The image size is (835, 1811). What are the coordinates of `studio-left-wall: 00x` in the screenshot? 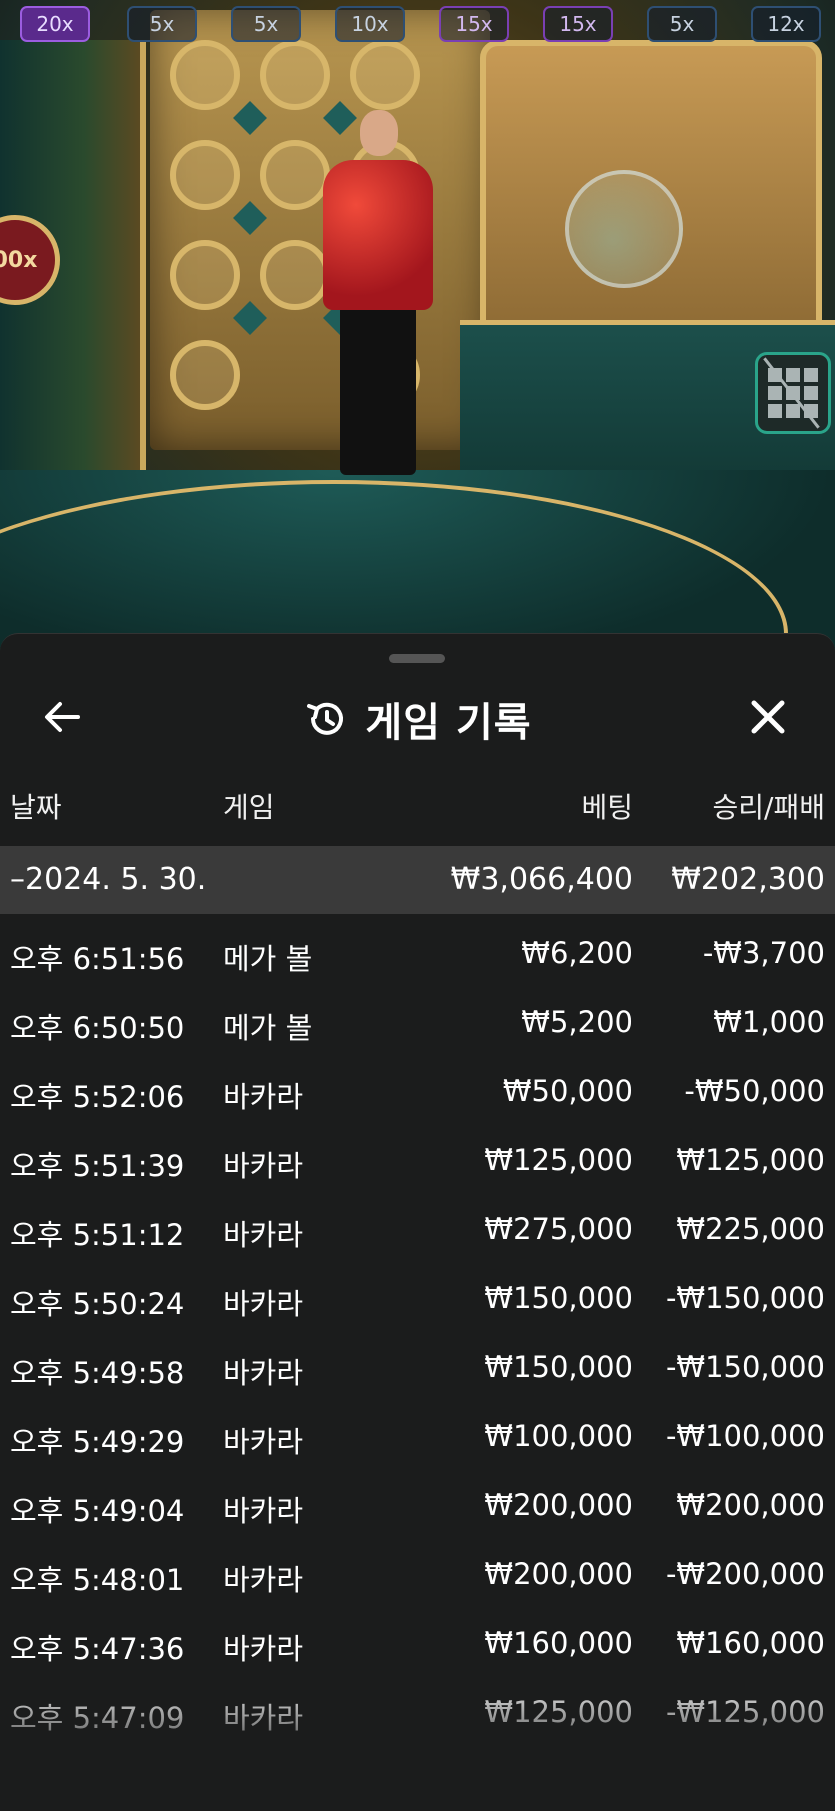 It's located at (73, 275).